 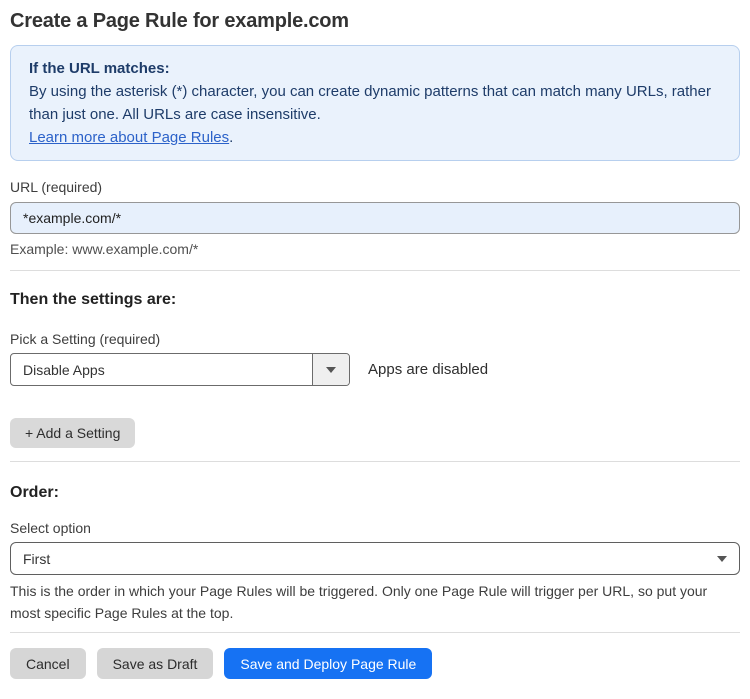 I want to click on add-setting-button: + Add a Setting, so click(x=73, y=433).